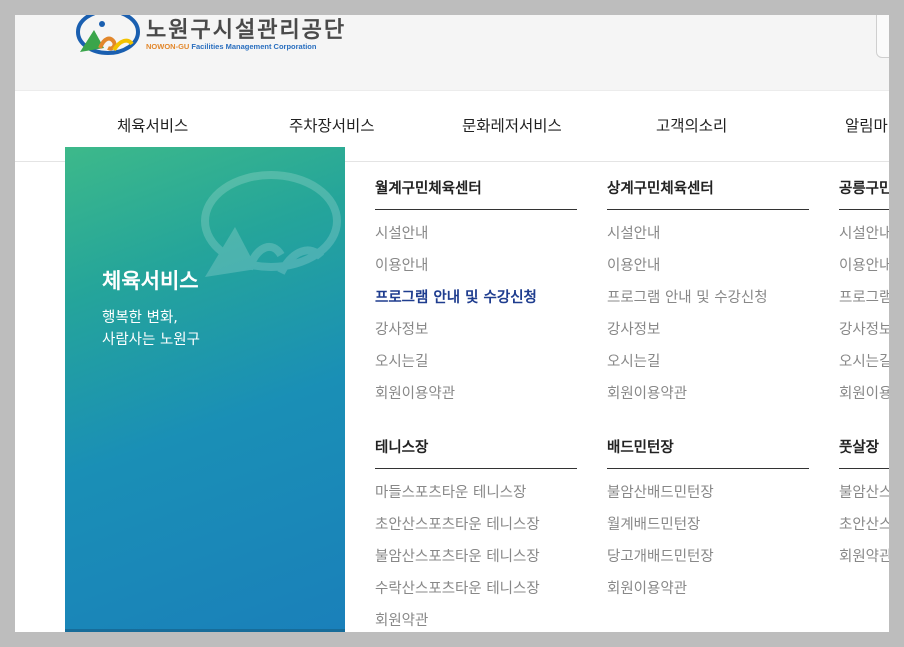 Image resolution: width=904 pixels, height=647 pixels. I want to click on menu-link-badminton-terms: 회원이용약관, so click(708, 589).